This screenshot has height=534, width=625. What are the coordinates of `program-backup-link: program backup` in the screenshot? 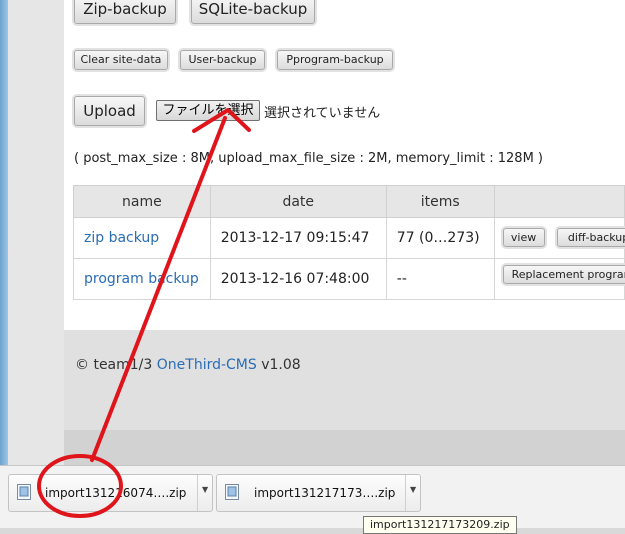 It's located at (141, 279).